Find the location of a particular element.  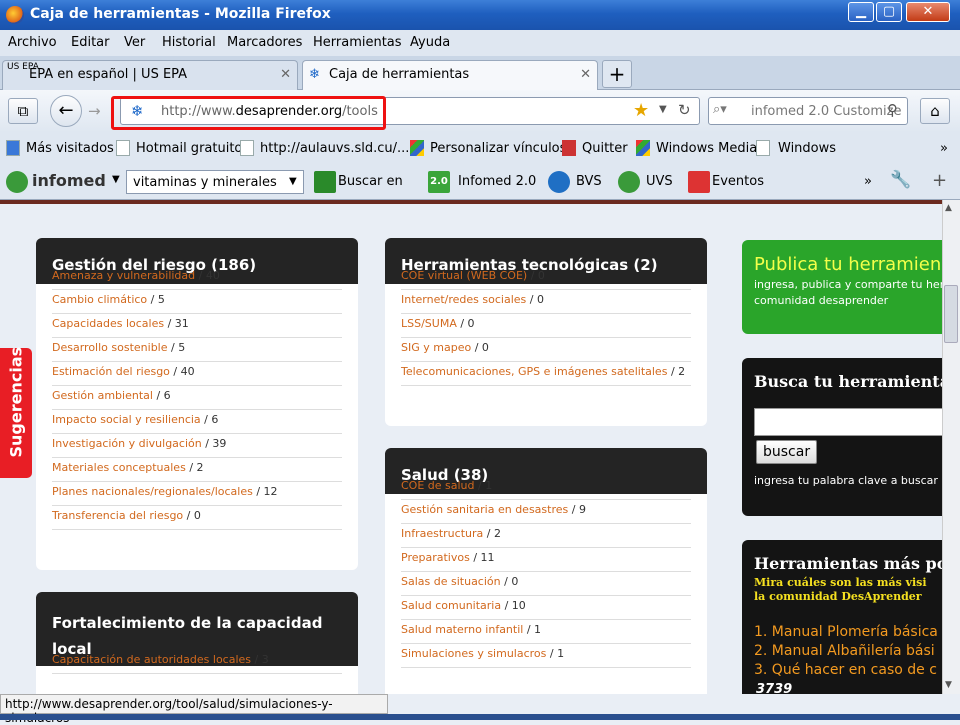

dropdown-arrow-icon: ▼ is located at coordinates (663, 109).